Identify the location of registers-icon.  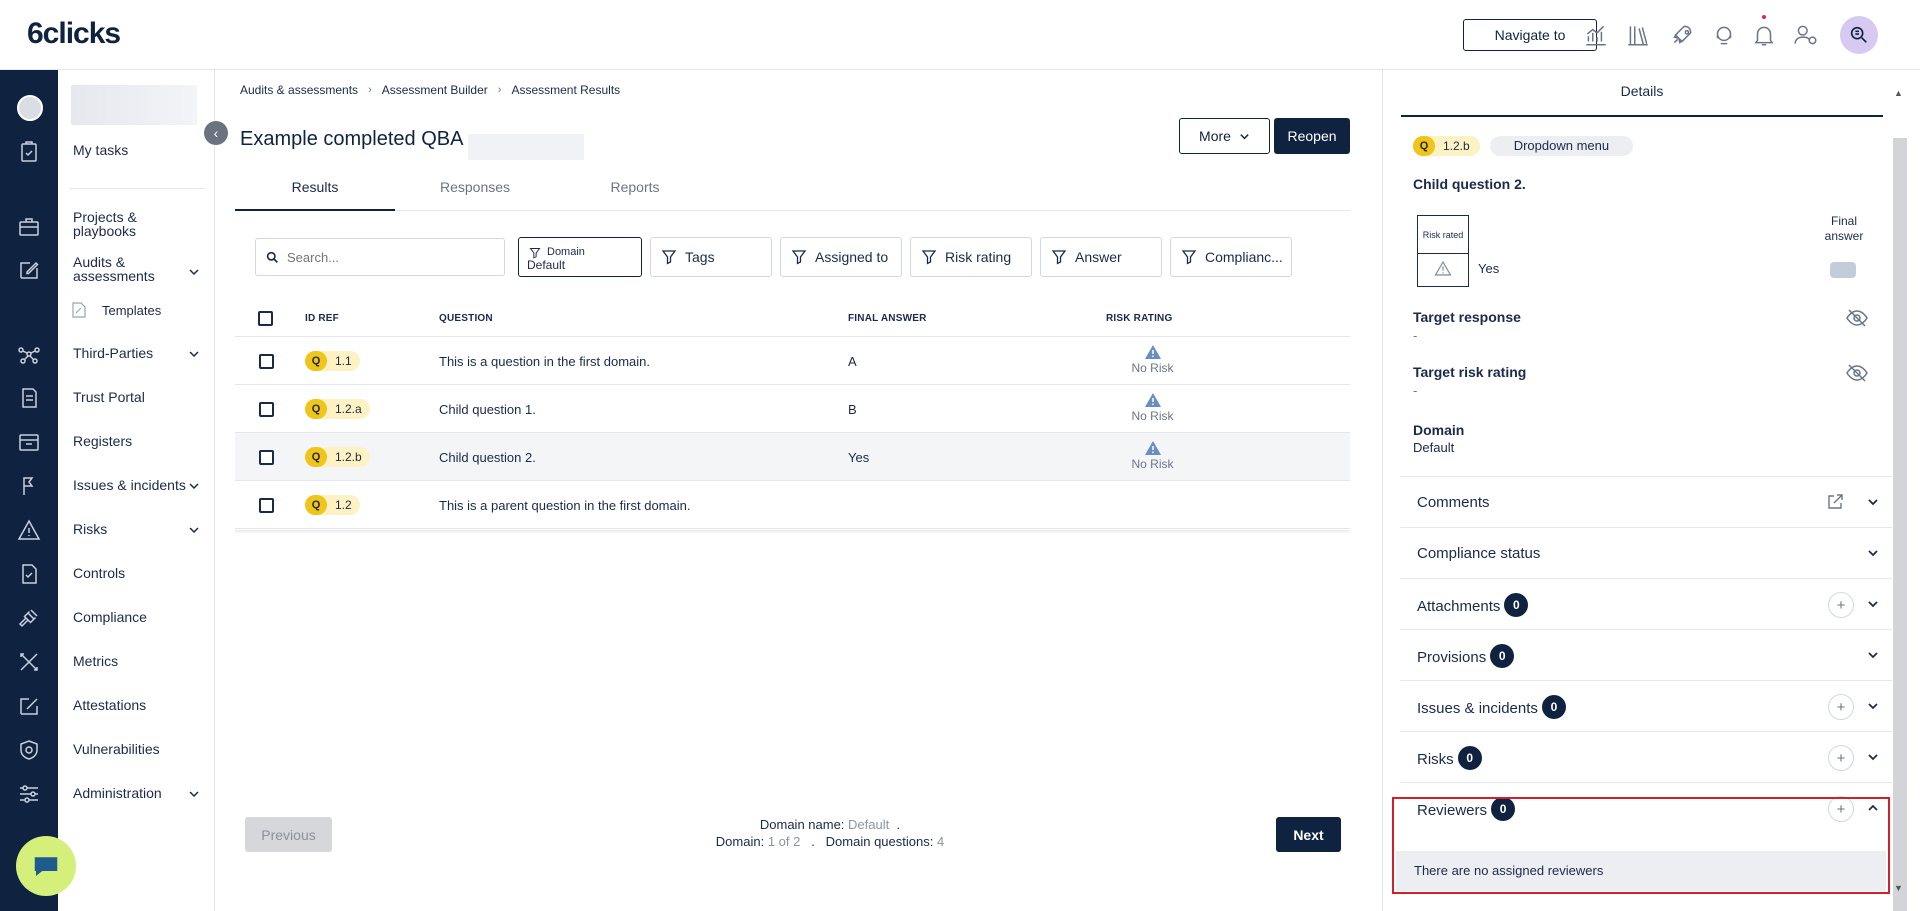
(29, 442).